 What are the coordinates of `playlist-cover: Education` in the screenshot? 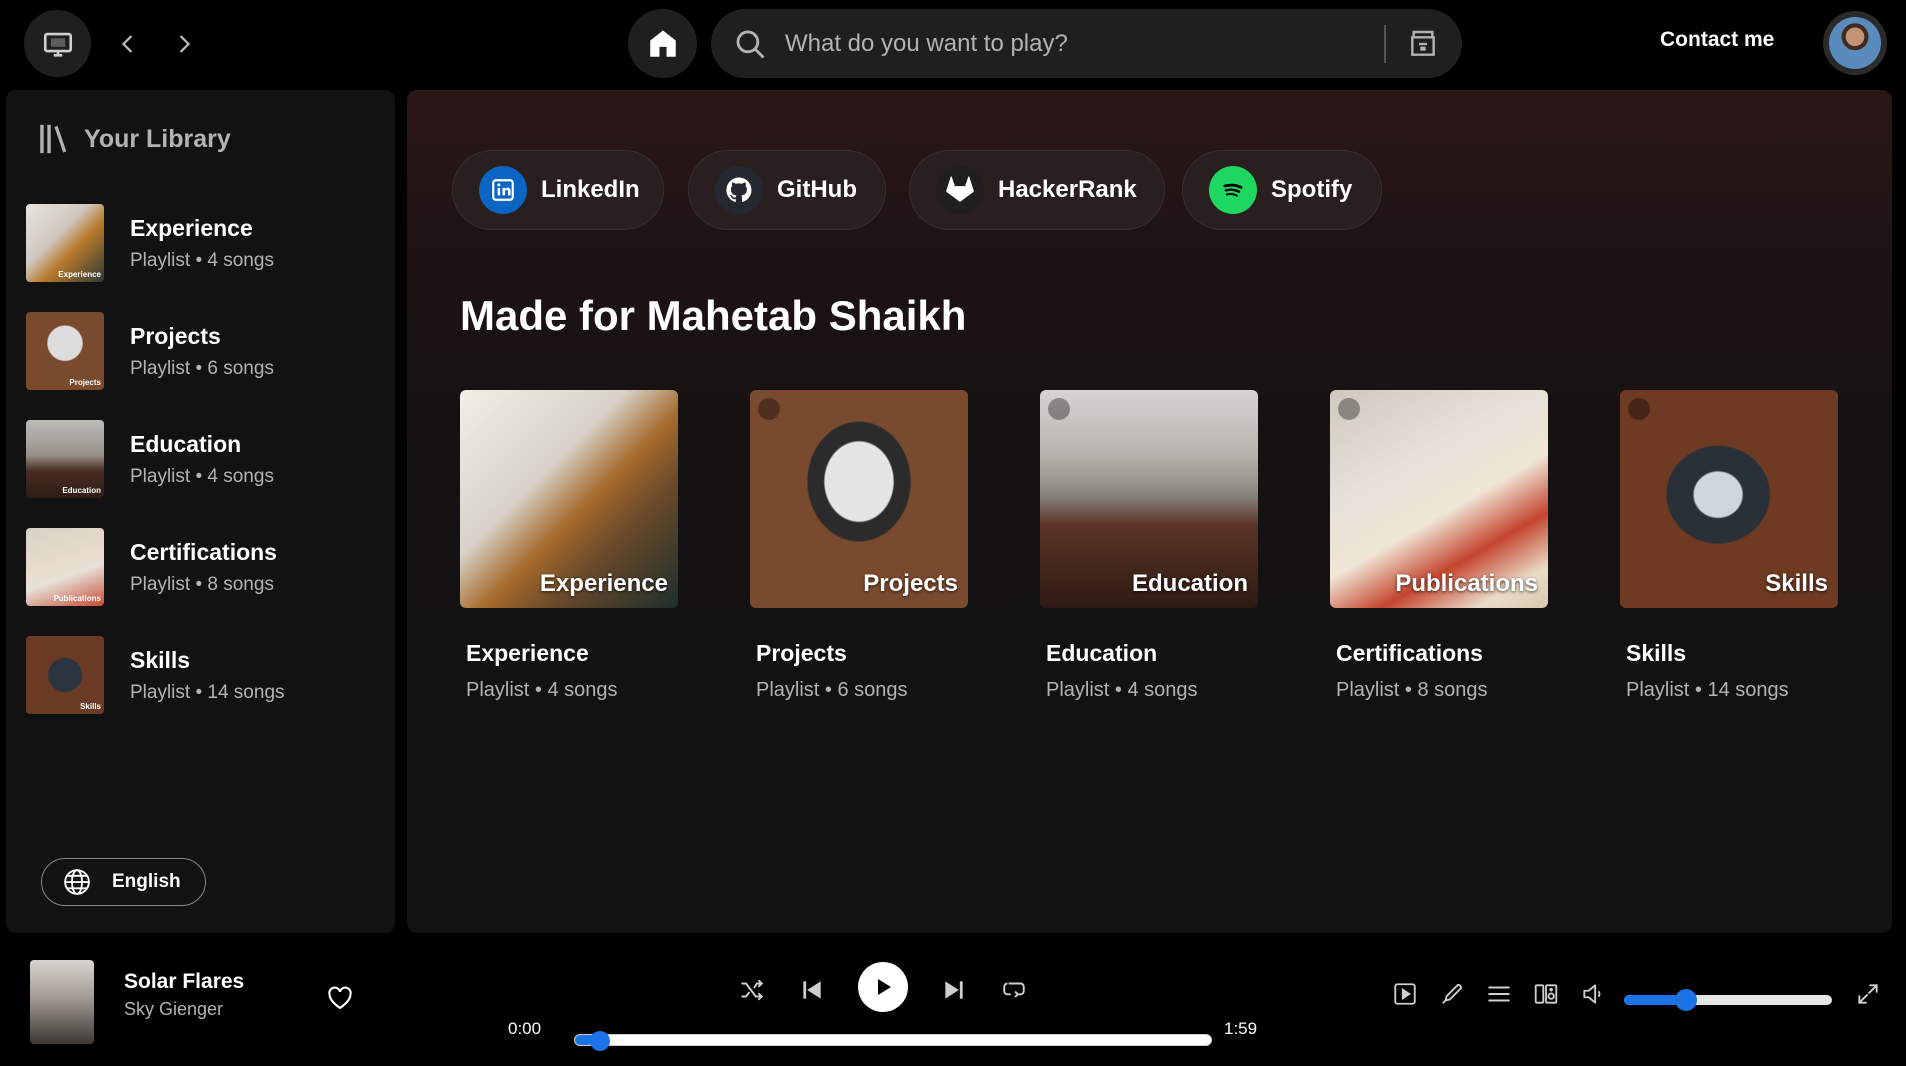 It's located at (1149, 499).